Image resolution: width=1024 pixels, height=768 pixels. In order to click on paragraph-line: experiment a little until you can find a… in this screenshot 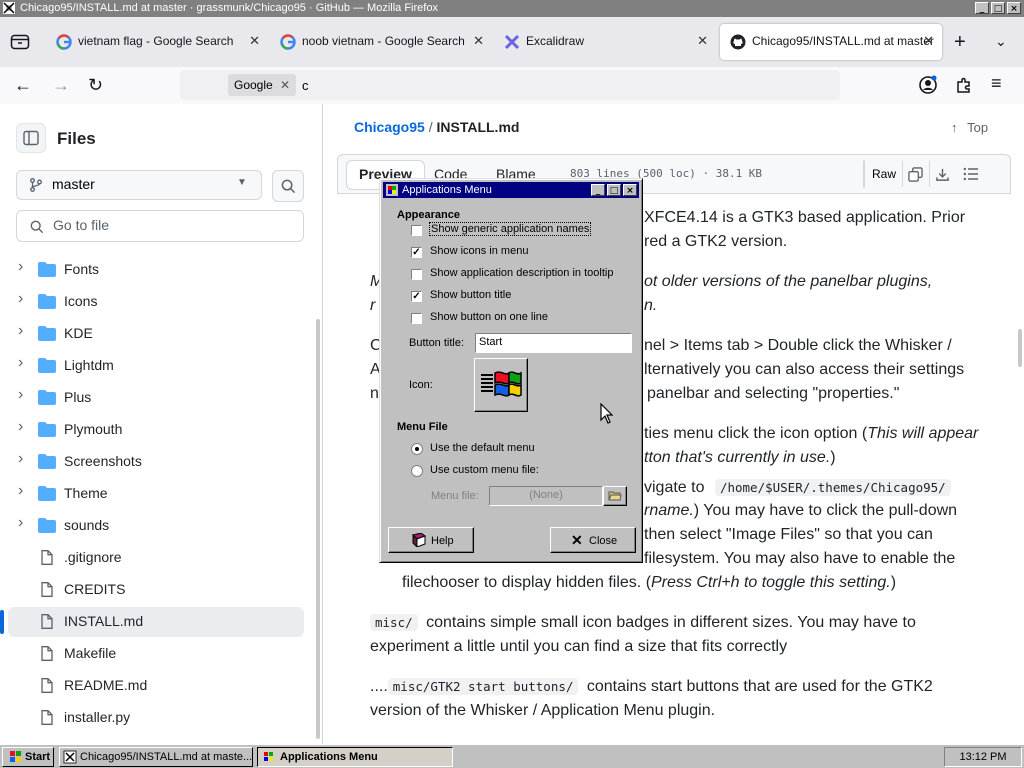, I will do `click(579, 646)`.